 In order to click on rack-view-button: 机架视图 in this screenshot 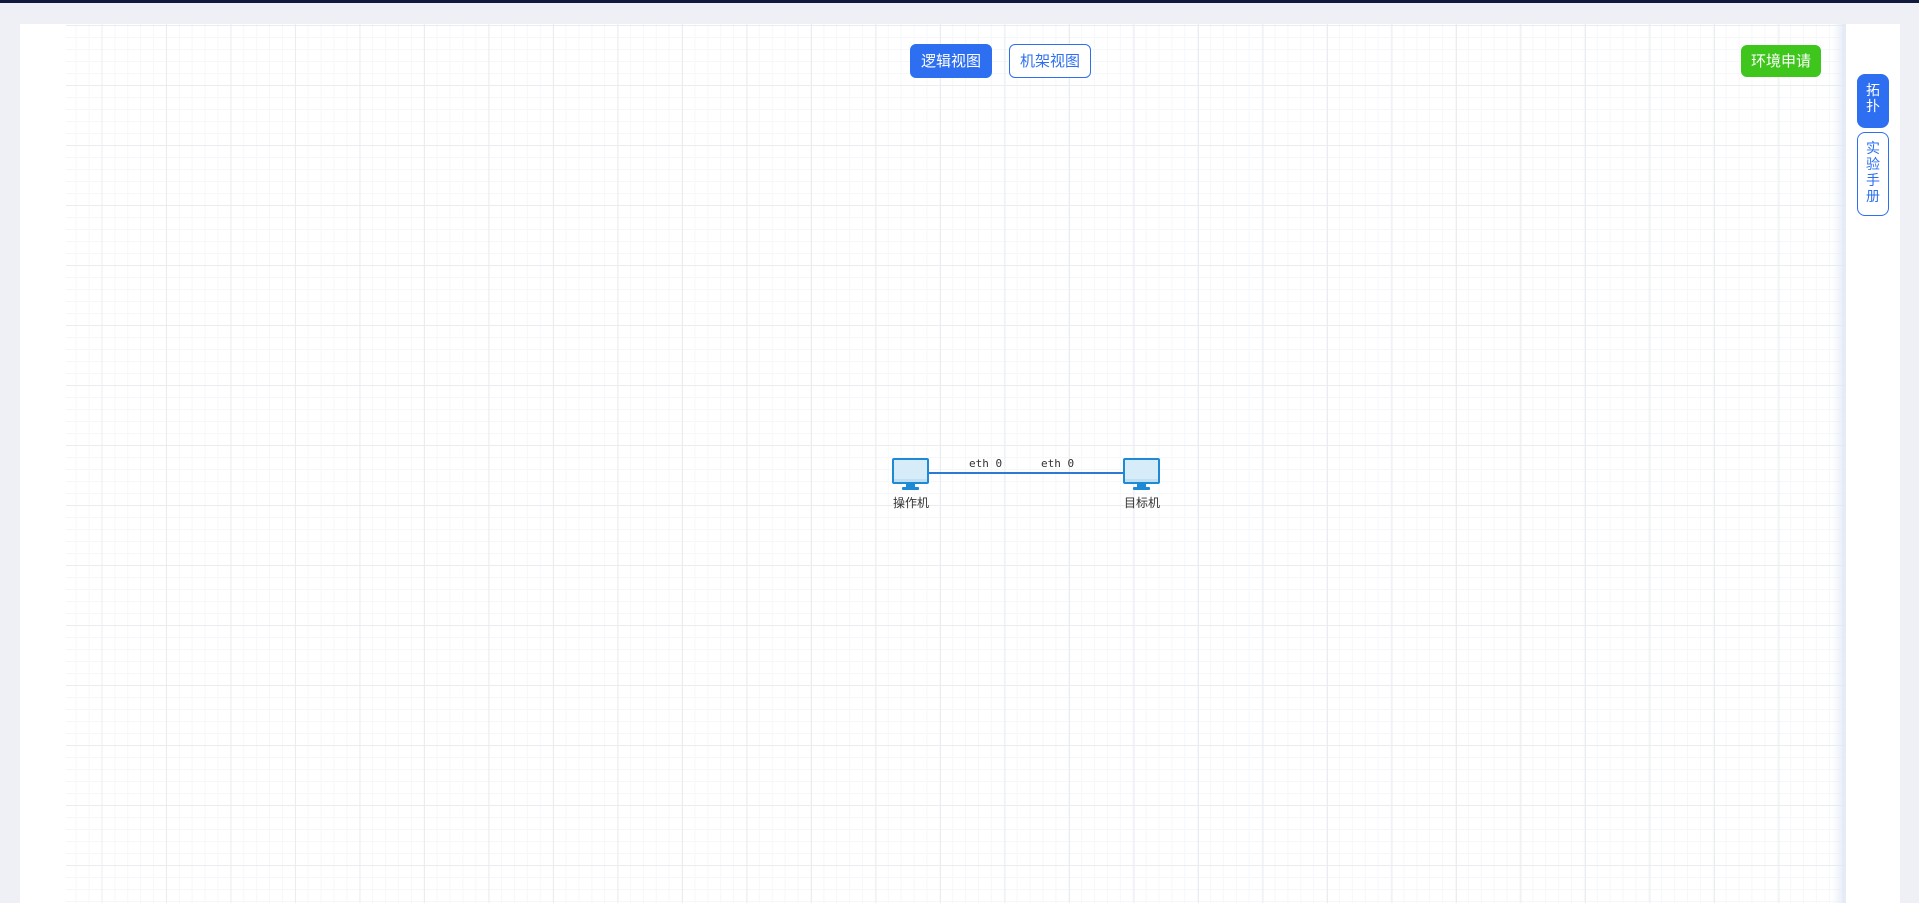, I will do `click(1050, 61)`.